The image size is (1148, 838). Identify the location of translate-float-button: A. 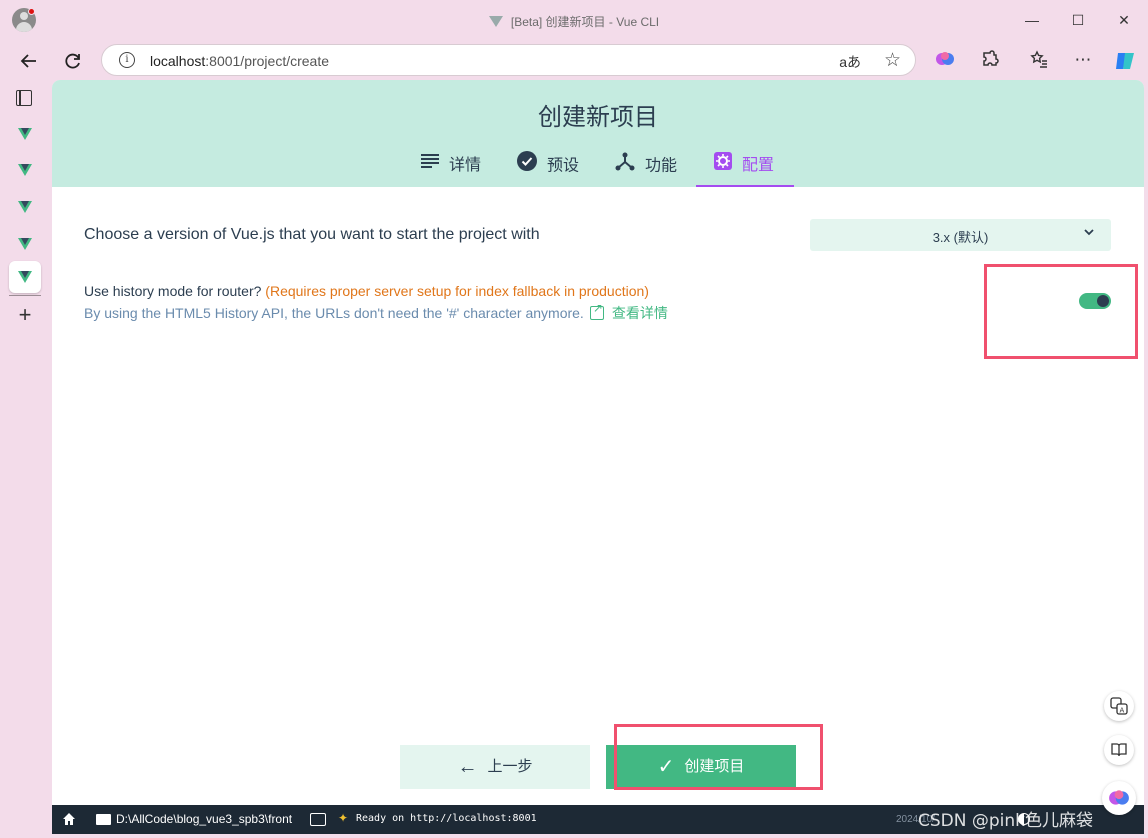
(1119, 706).